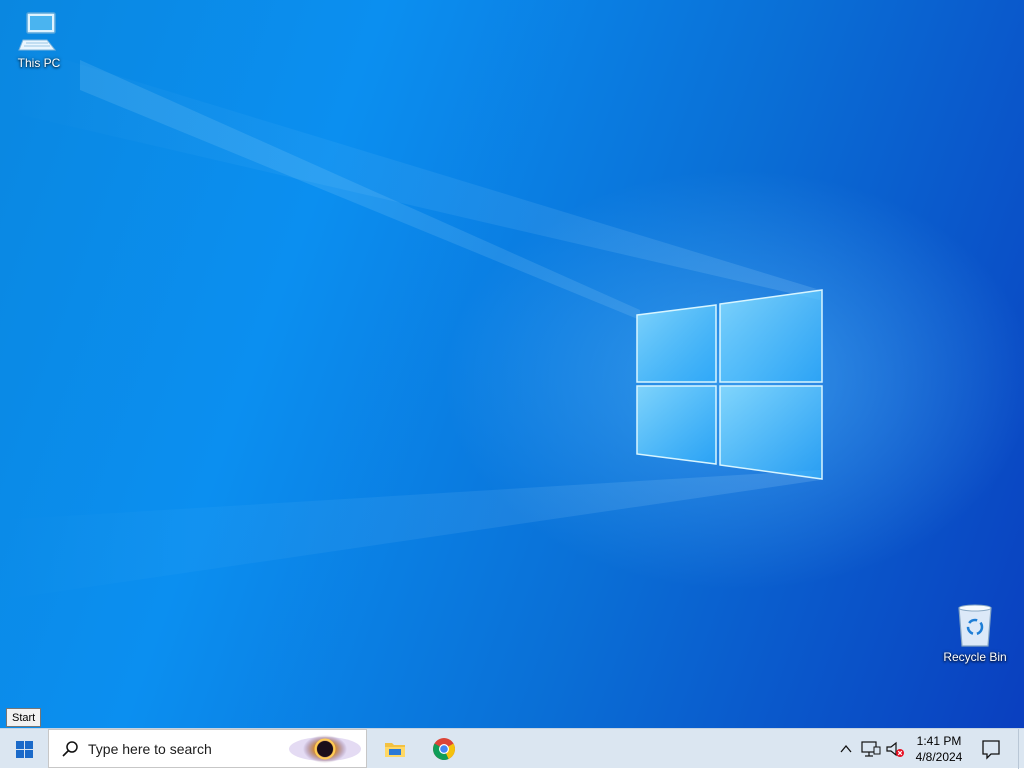 The height and width of the screenshot is (769, 1024). I want to click on recycle-bin-desktop-icon: Recycle Bin, so click(975, 633).